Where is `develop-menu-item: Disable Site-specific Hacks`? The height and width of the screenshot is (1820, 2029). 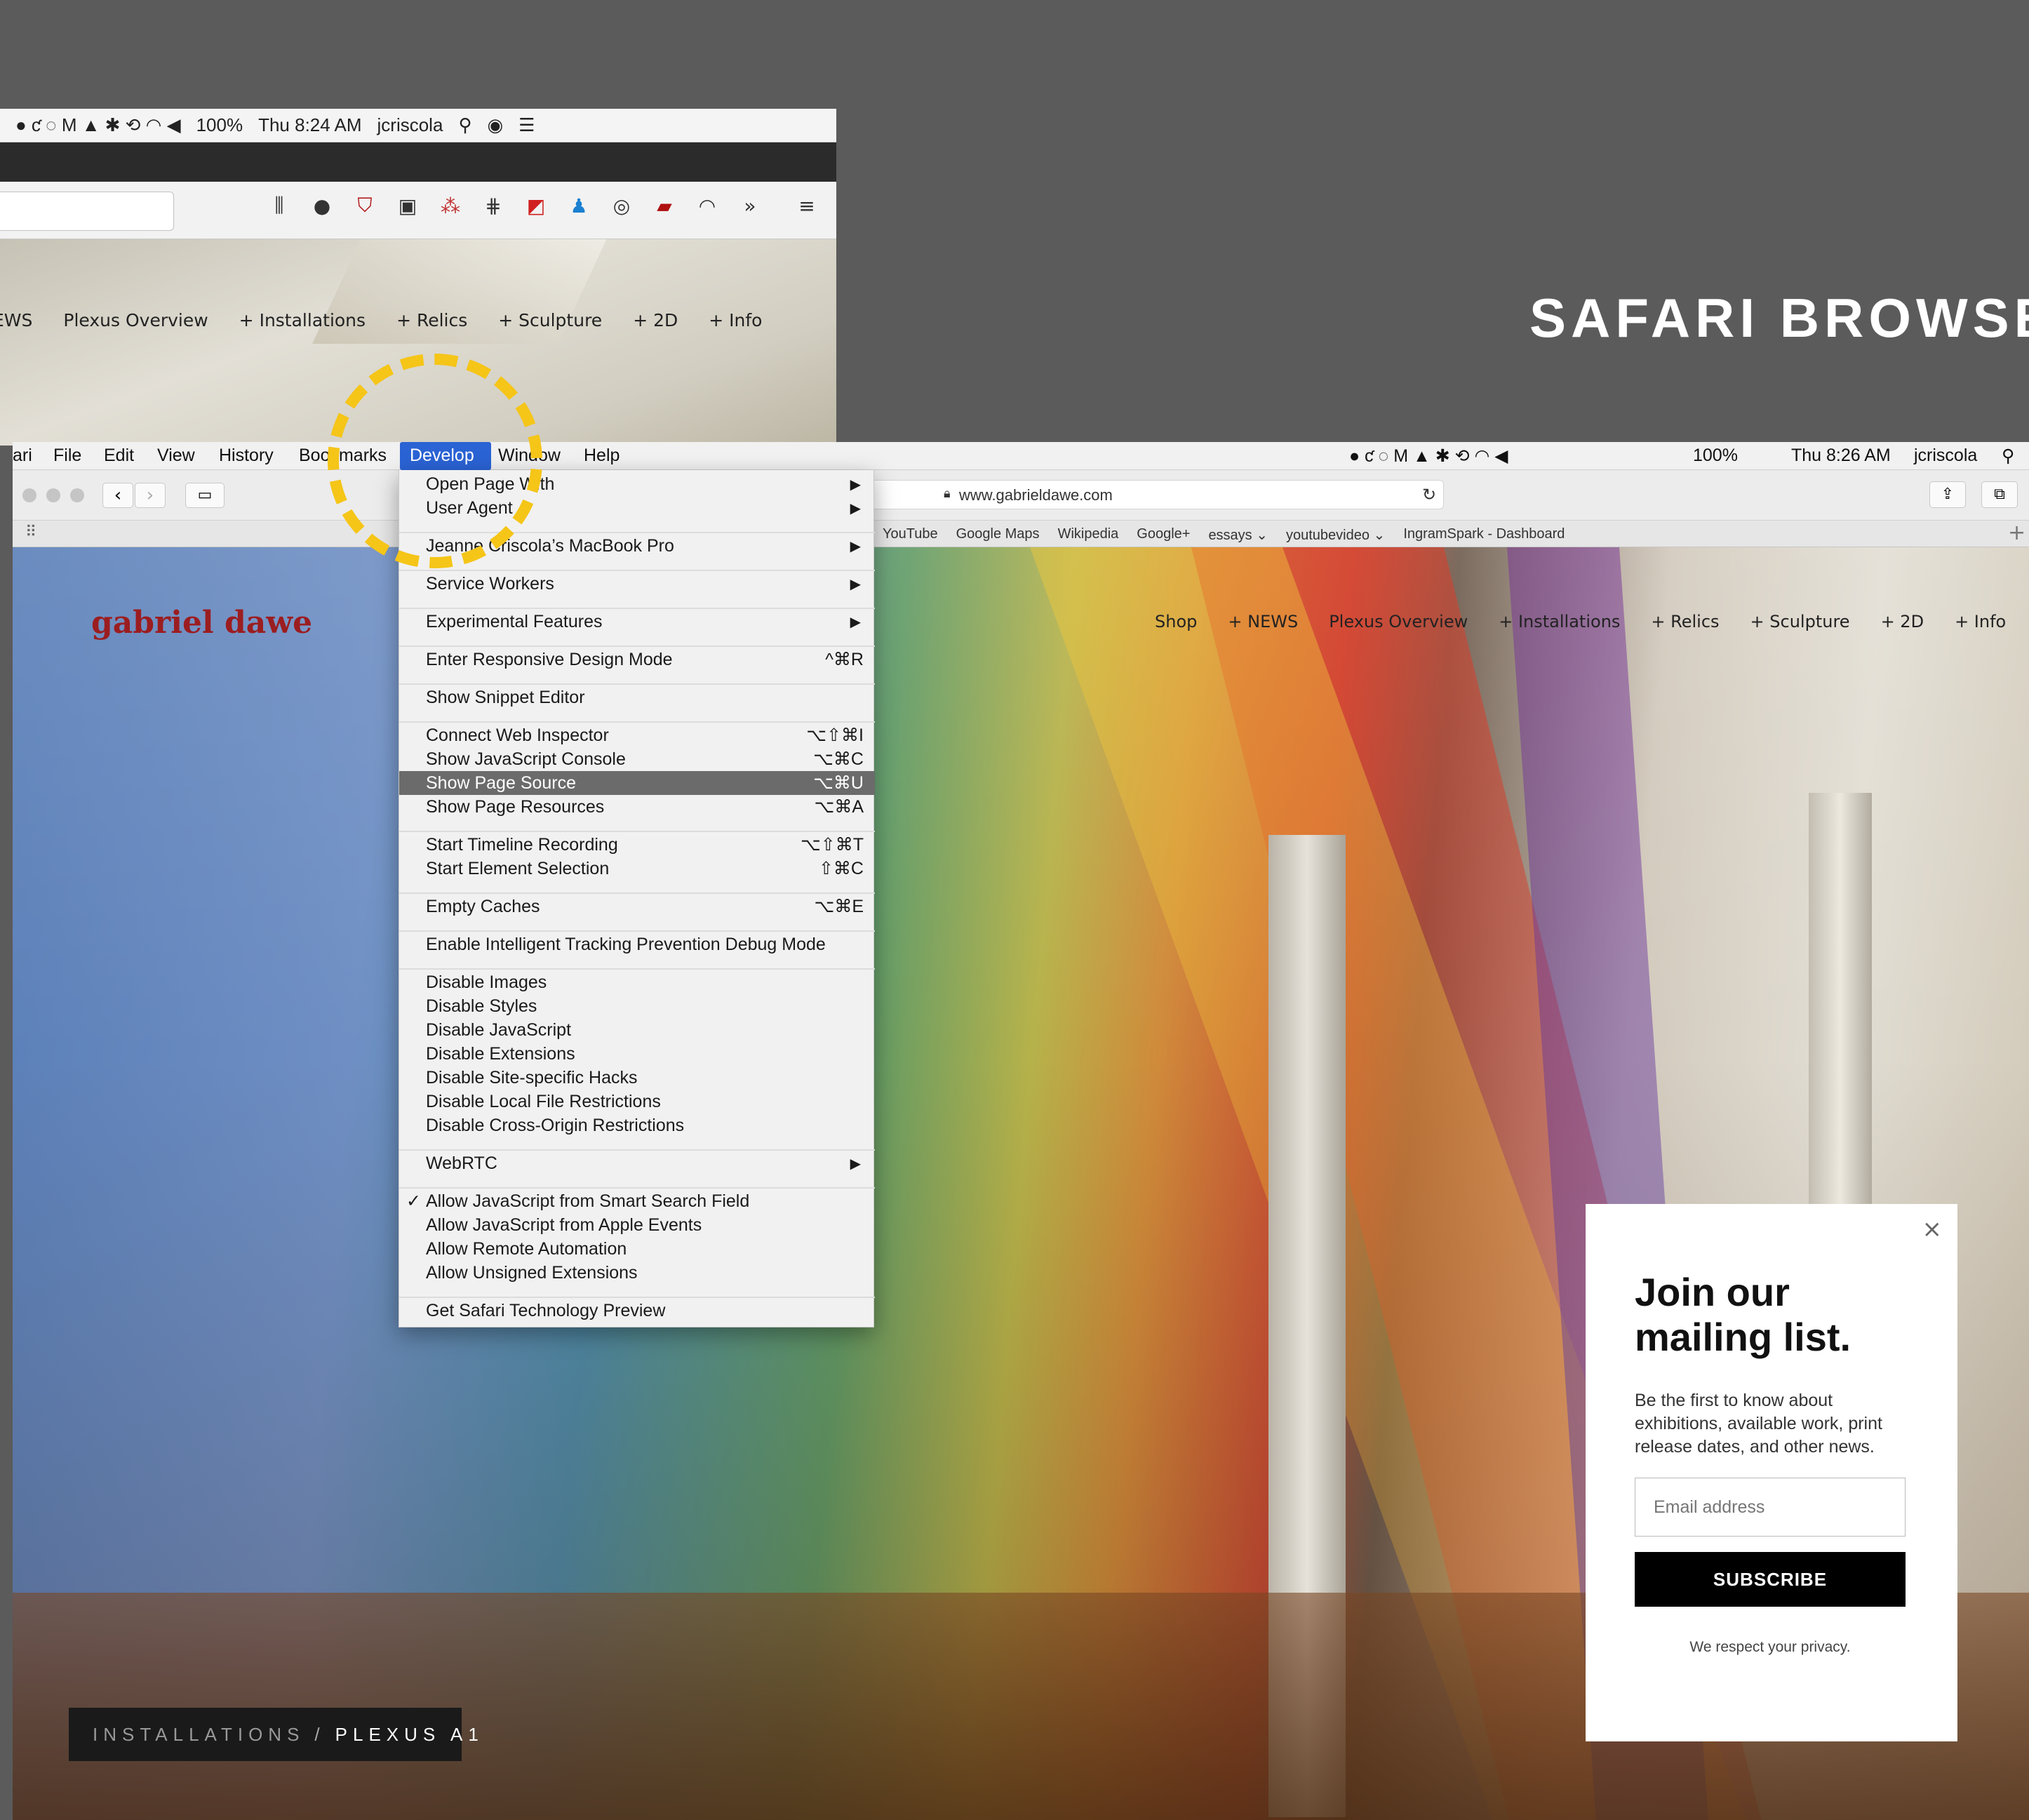
develop-menu-item: Disable Site-specific Hacks is located at coordinates (637, 1078).